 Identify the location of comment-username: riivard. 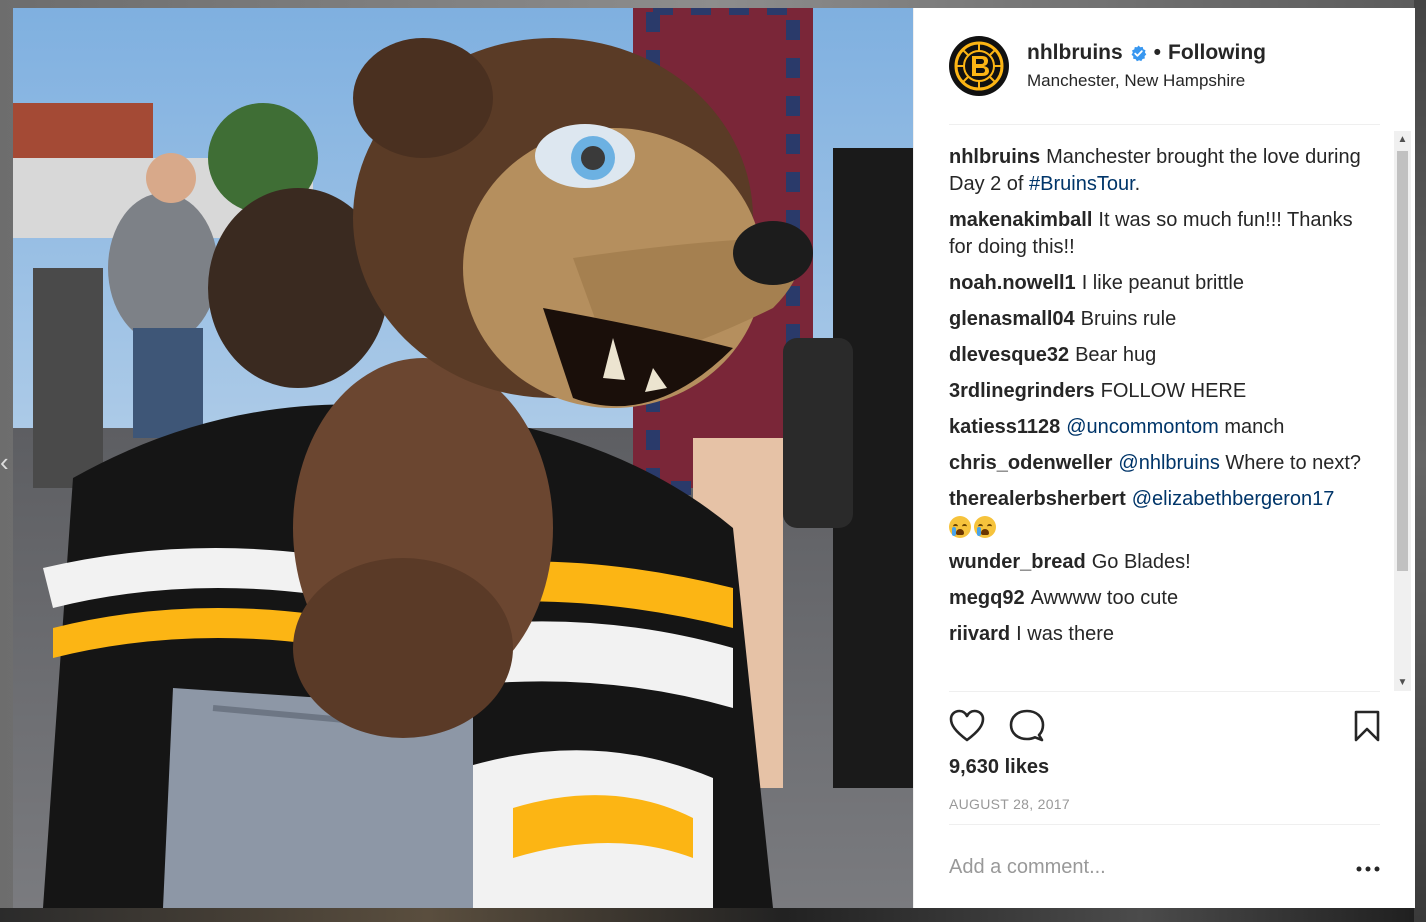
(979, 634).